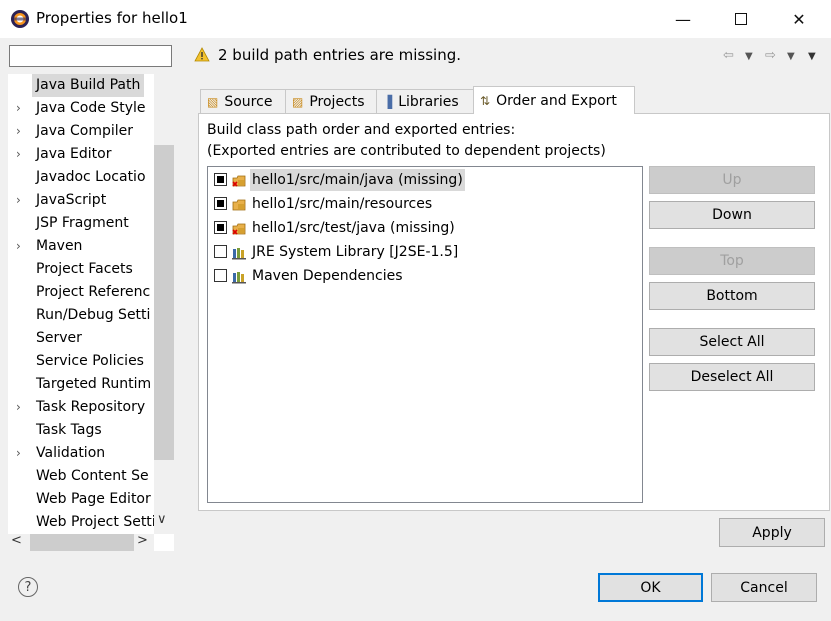  I want to click on tree-item: Java Build Path, so click(81, 85).